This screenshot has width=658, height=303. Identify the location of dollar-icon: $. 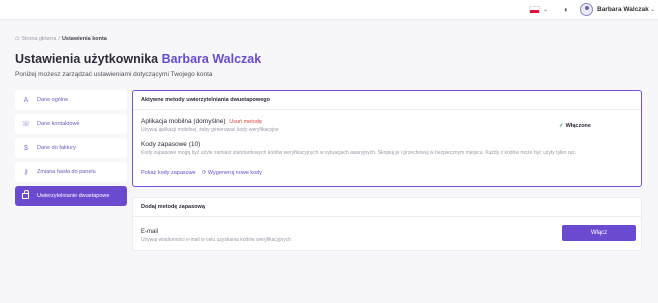
(26, 148).